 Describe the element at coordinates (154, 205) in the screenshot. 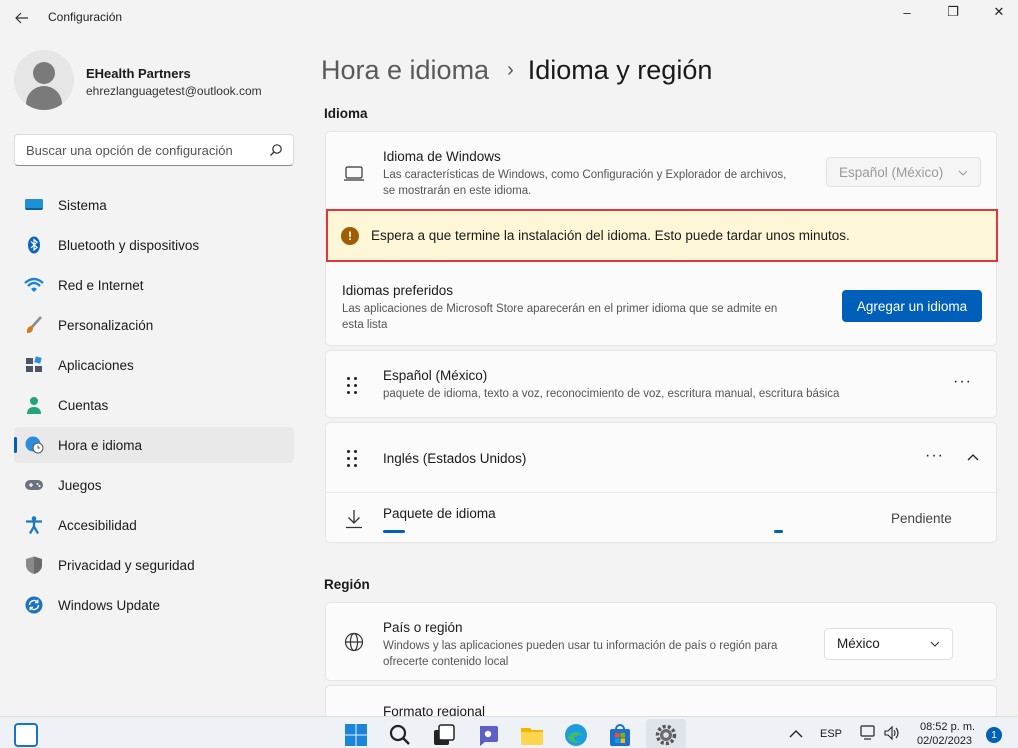

I see `sidebar-item-sistema: Sistema` at that location.